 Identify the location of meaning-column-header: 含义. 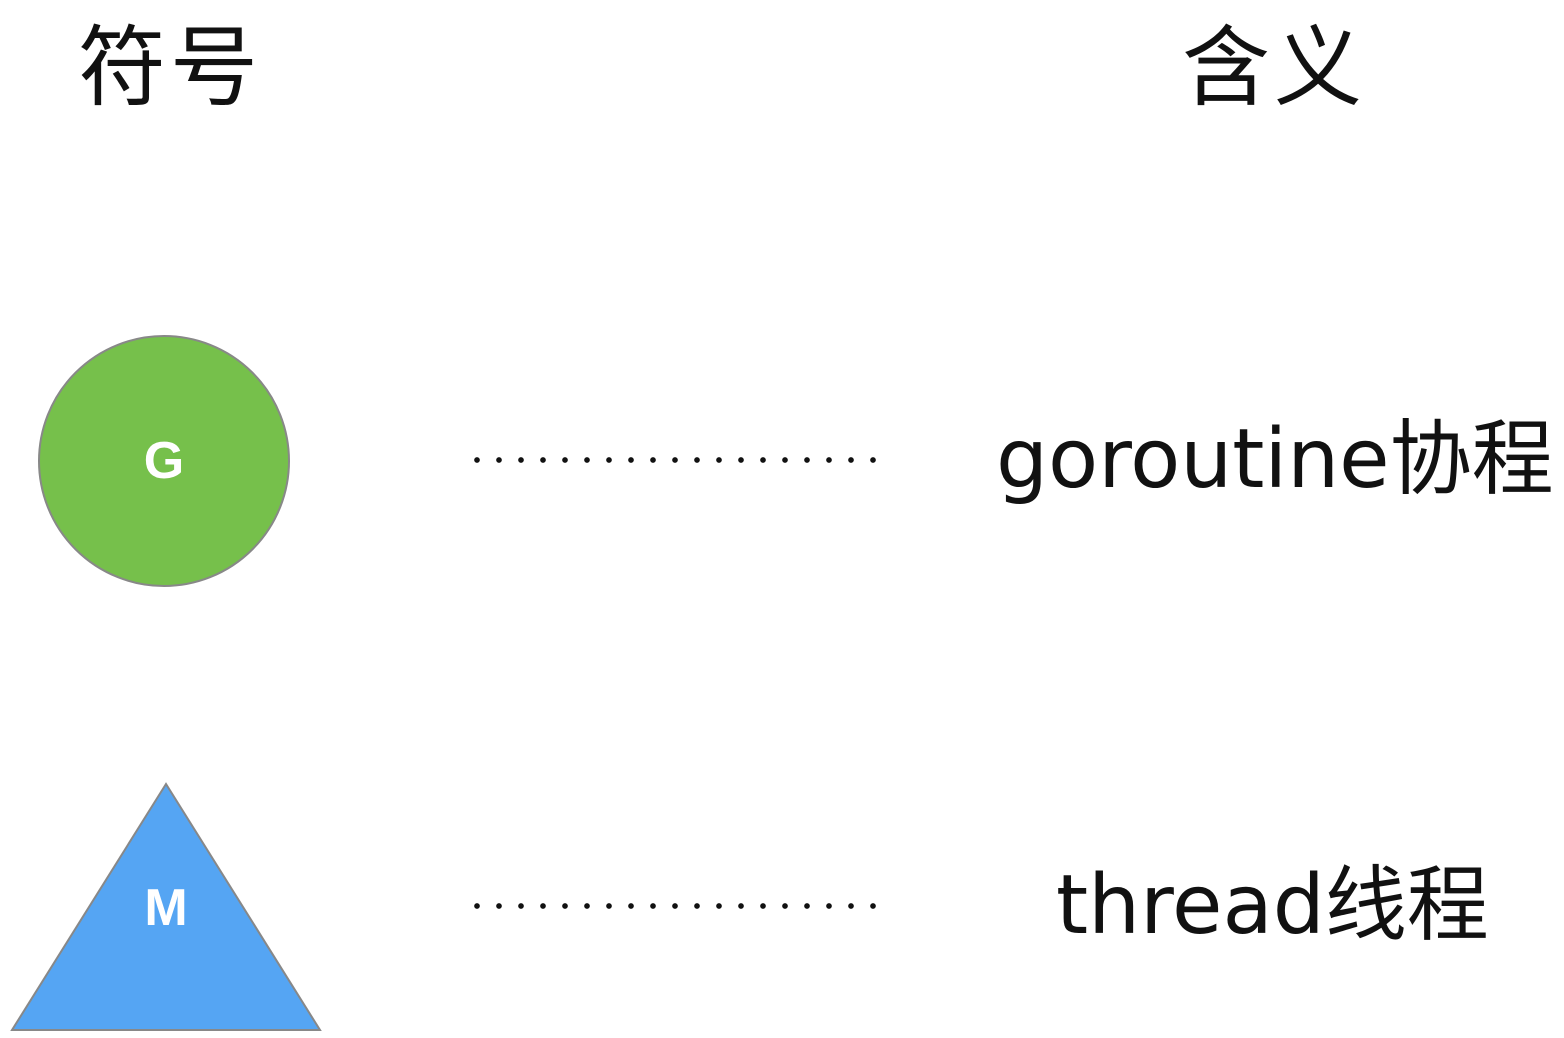
(1274, 67).